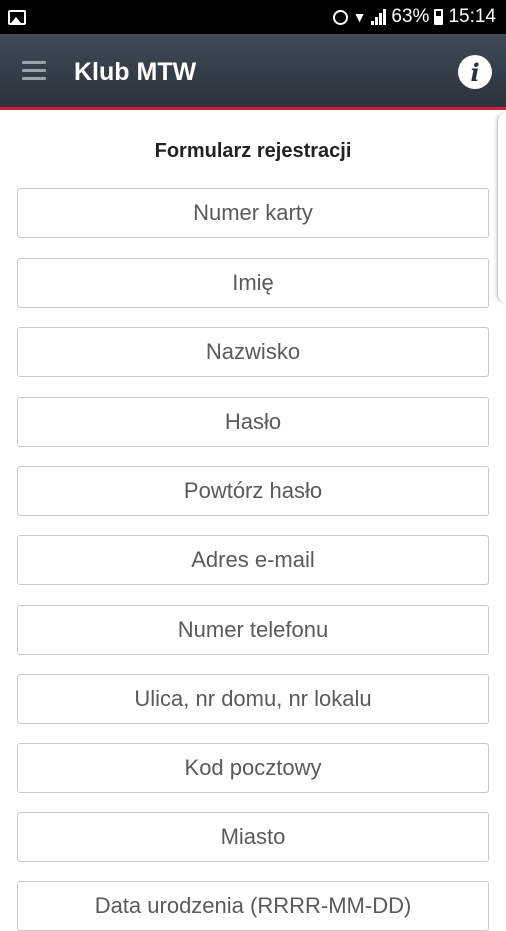 The width and height of the screenshot is (506, 931). I want to click on status-bar: ▼ 63% 15:14, so click(253, 17).